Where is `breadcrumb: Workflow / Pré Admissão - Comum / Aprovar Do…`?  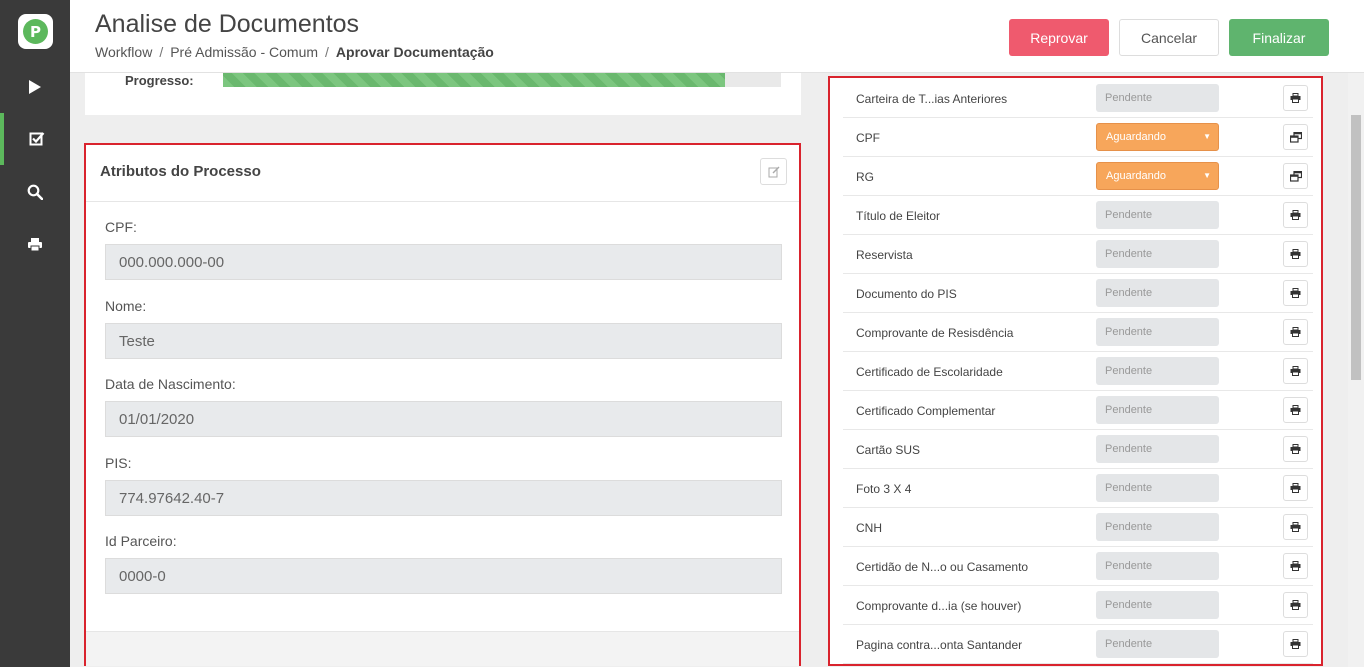 breadcrumb: Workflow / Pré Admissão - Comum / Aprovar Do… is located at coordinates (294, 52).